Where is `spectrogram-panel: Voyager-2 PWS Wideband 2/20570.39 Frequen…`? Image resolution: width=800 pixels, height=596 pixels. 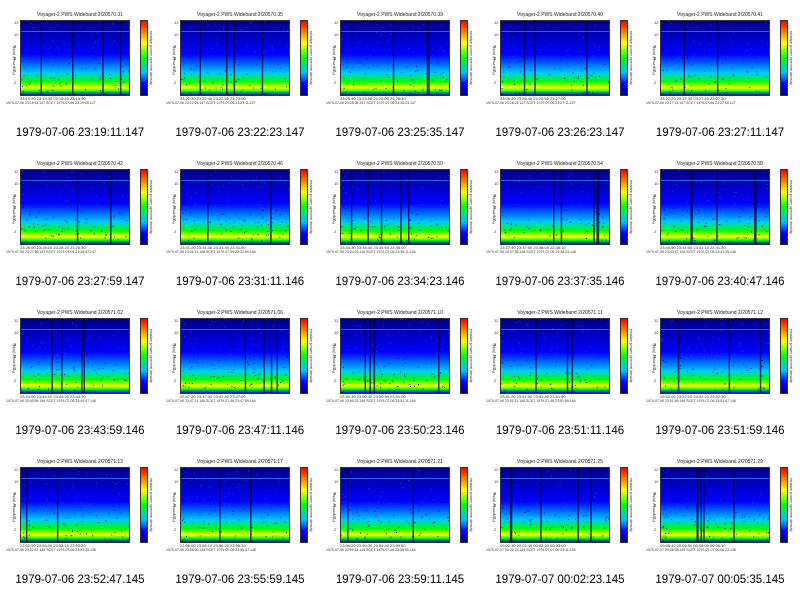
spectrogram-panel: Voyager-2 PWS Wideband 2/20570.39 Frequen… is located at coordinates (400, 74).